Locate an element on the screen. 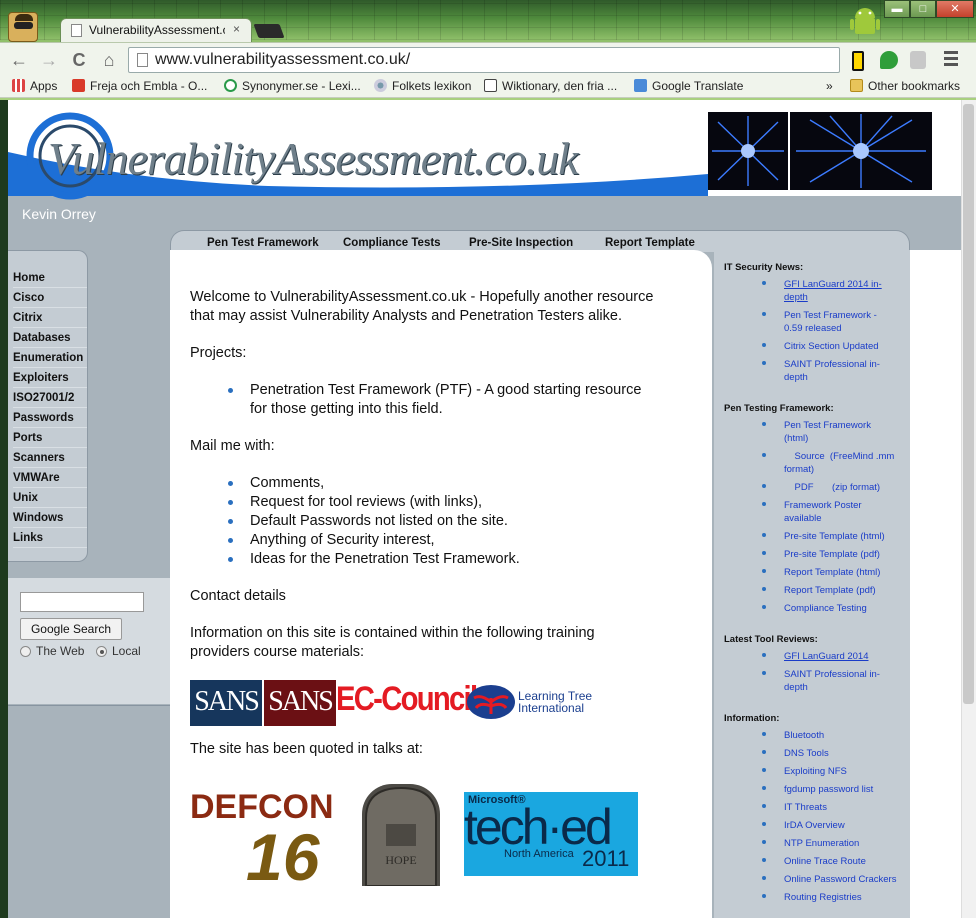  sidebar-link: IrDA Overview is located at coordinates (843, 825).